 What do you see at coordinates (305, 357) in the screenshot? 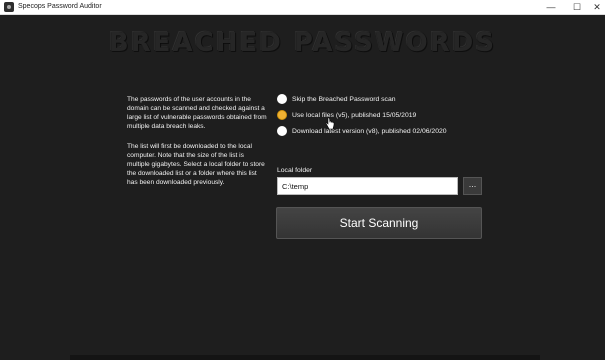
I see `bottom-bar` at bounding box center [305, 357].